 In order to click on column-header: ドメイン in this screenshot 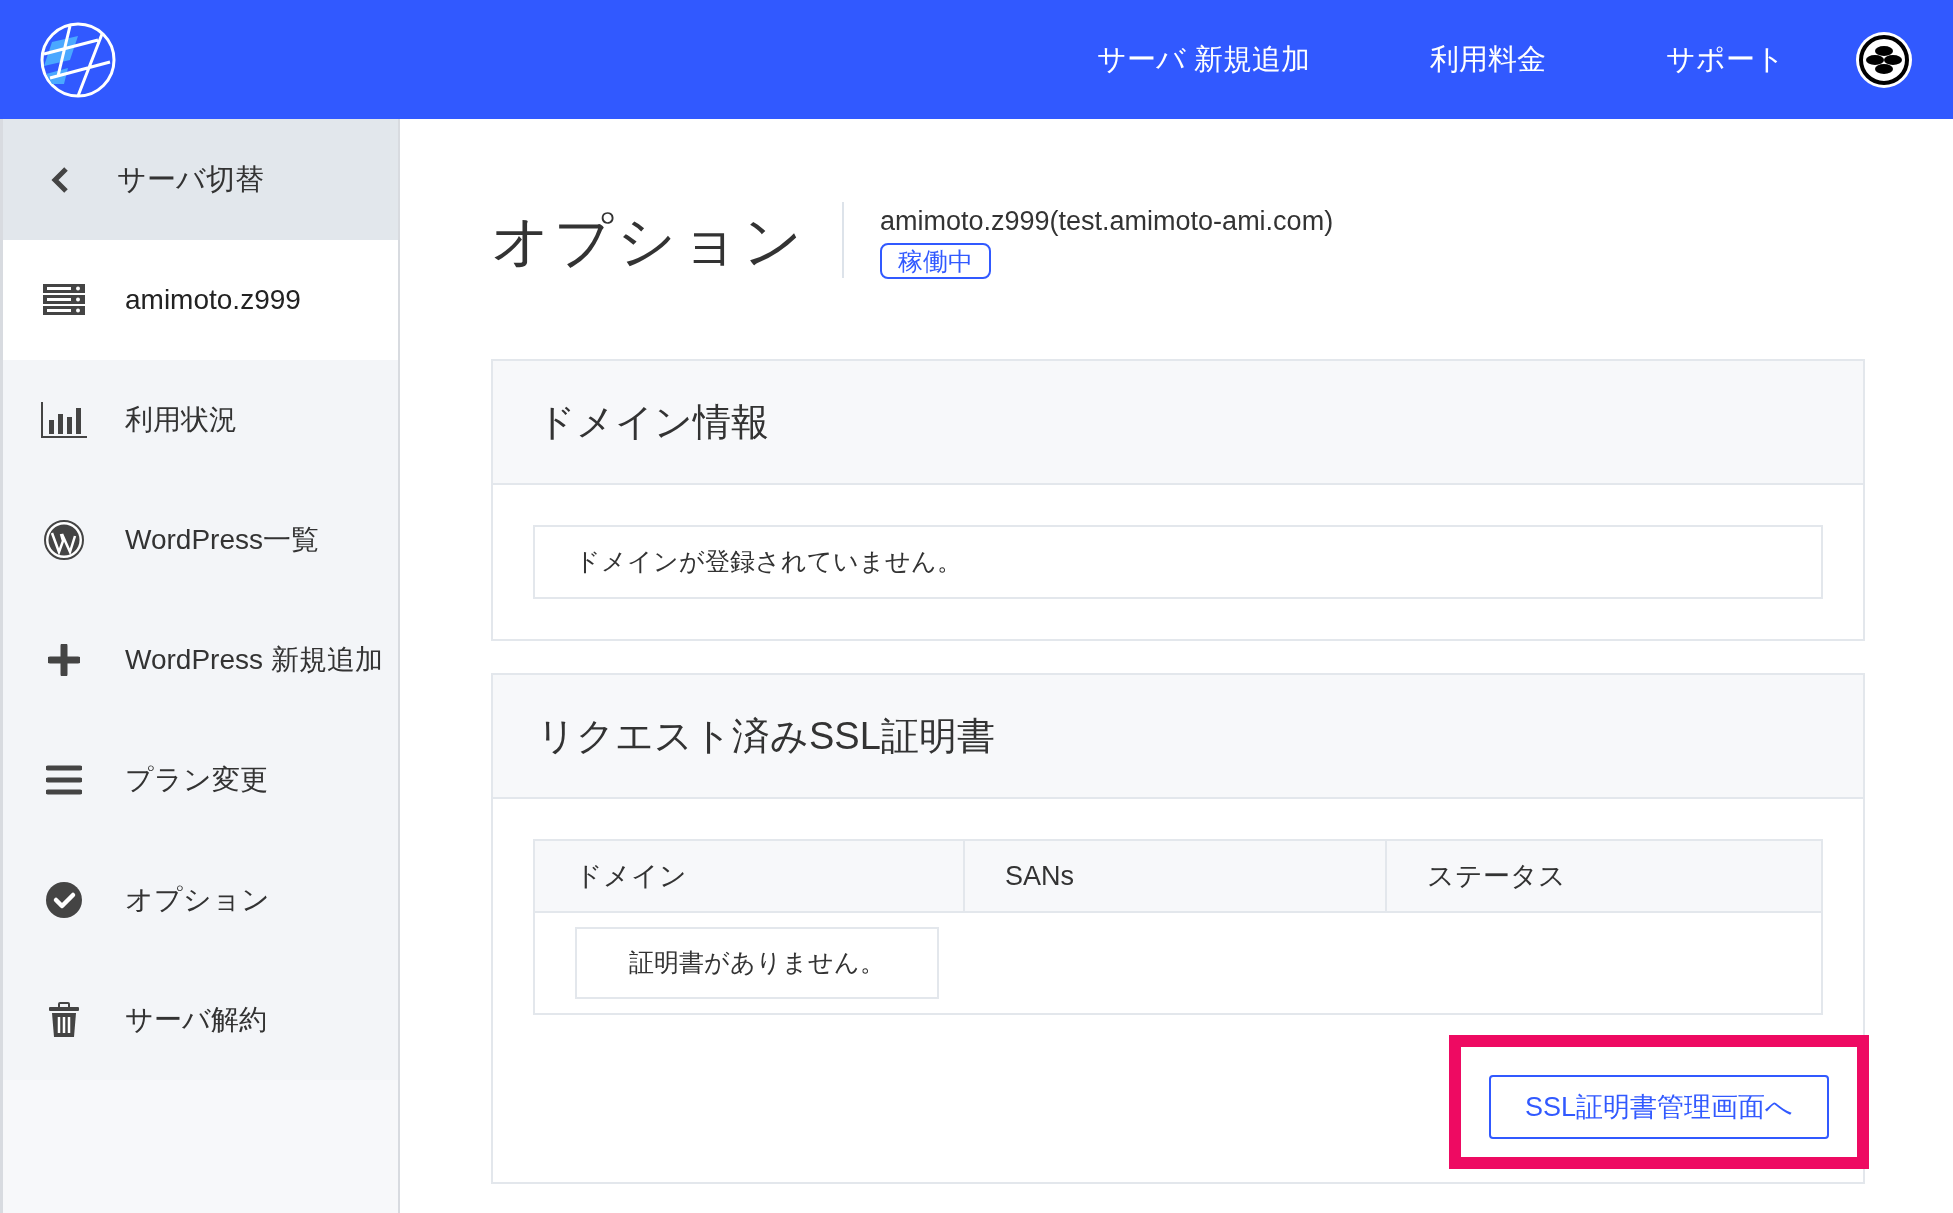, I will do `click(631, 876)`.